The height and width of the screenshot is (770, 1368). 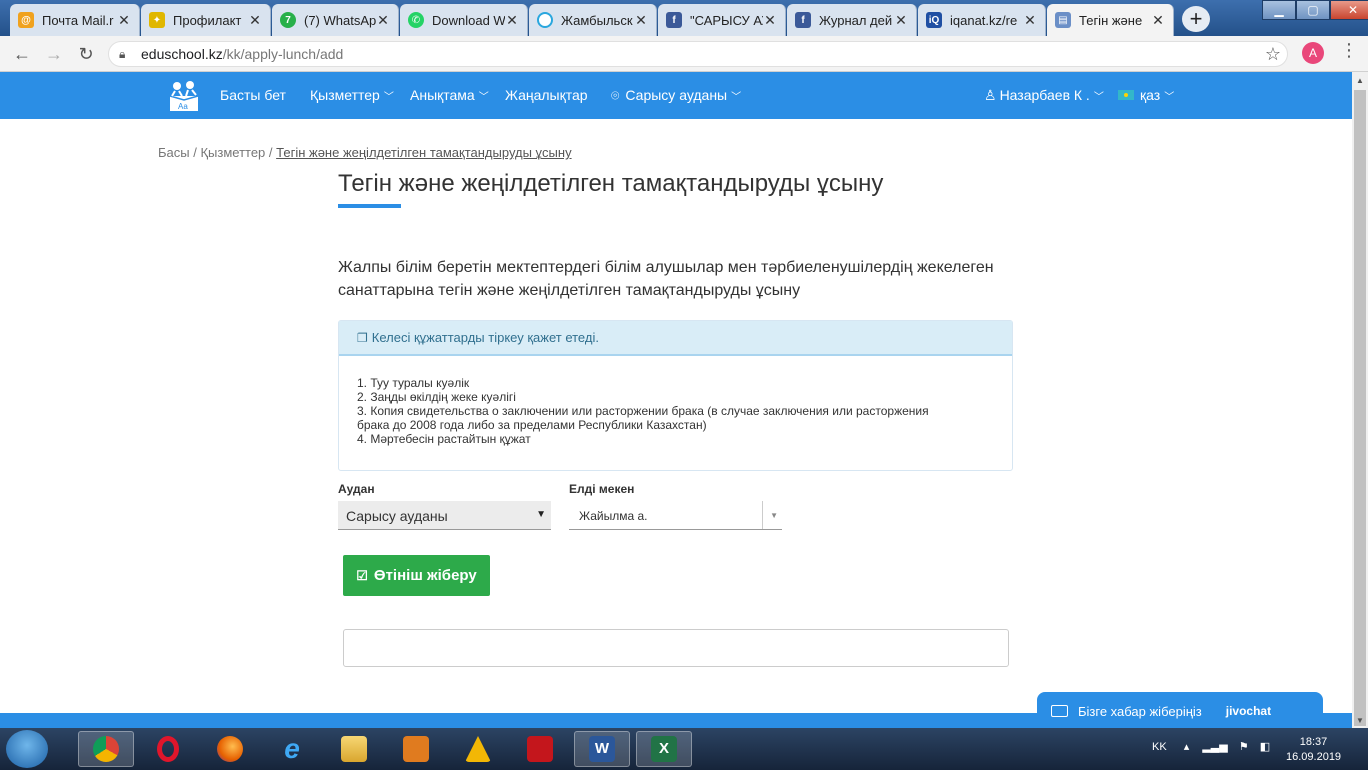 I want to click on breadcrumb-services-link: Қызметтер, so click(x=232, y=152).